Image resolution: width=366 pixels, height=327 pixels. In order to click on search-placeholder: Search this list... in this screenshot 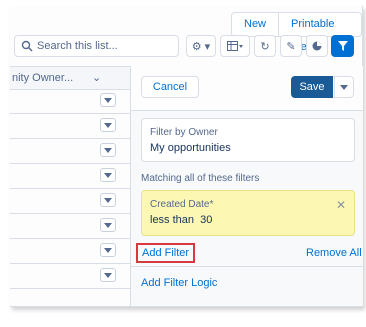, I will do `click(77, 46)`.